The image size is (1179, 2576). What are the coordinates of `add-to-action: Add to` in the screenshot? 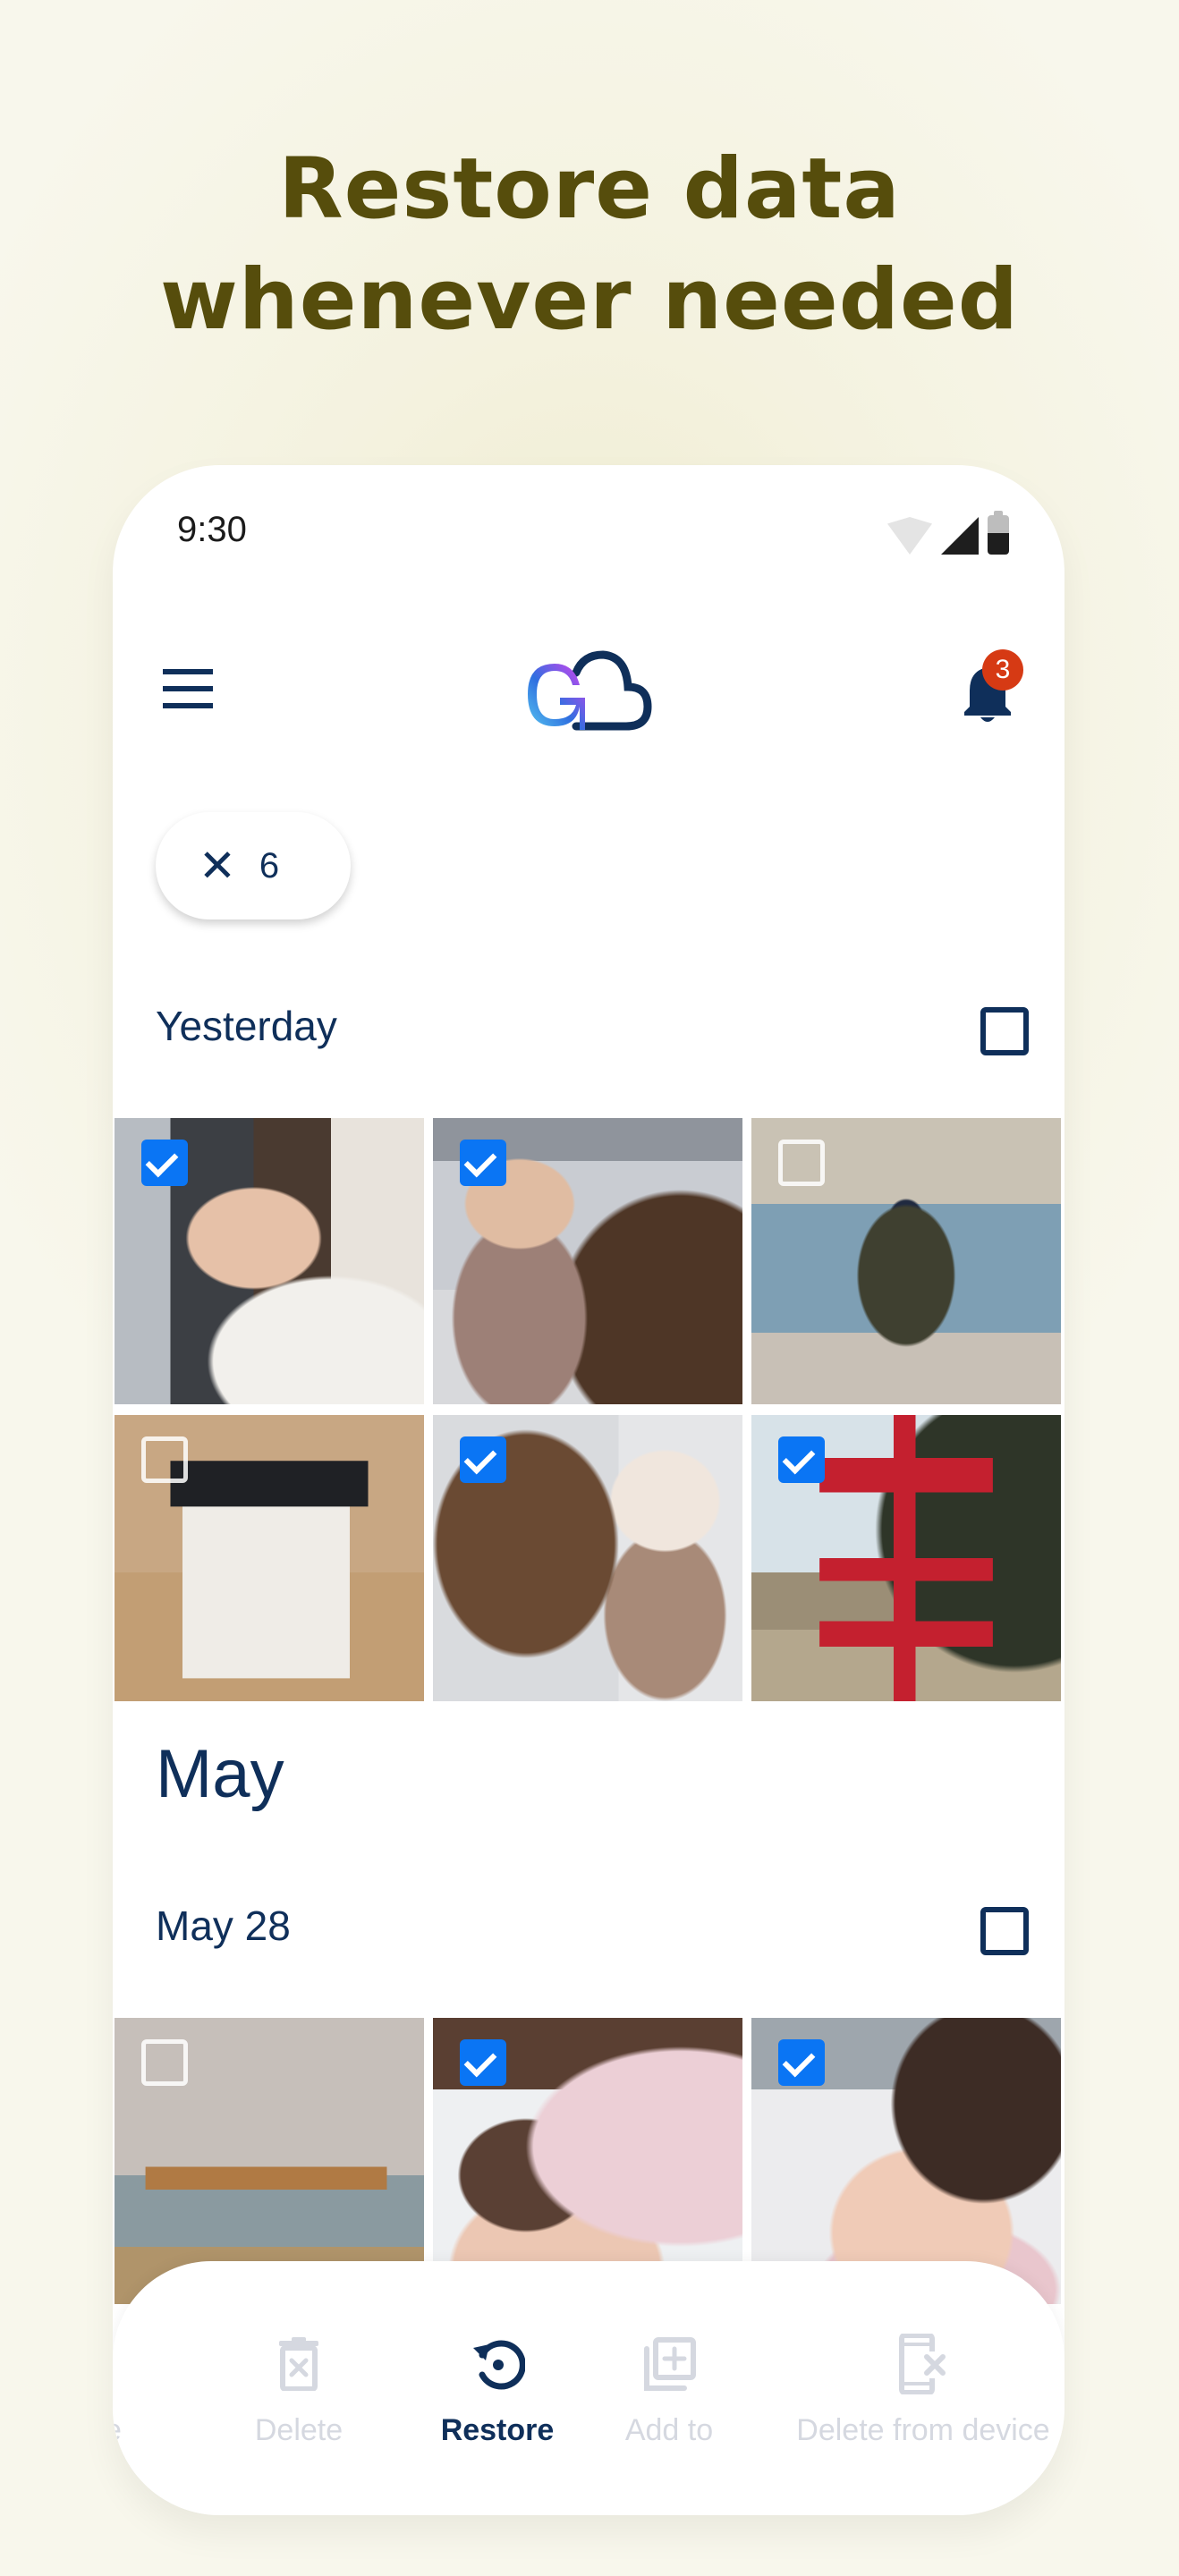 It's located at (669, 2390).